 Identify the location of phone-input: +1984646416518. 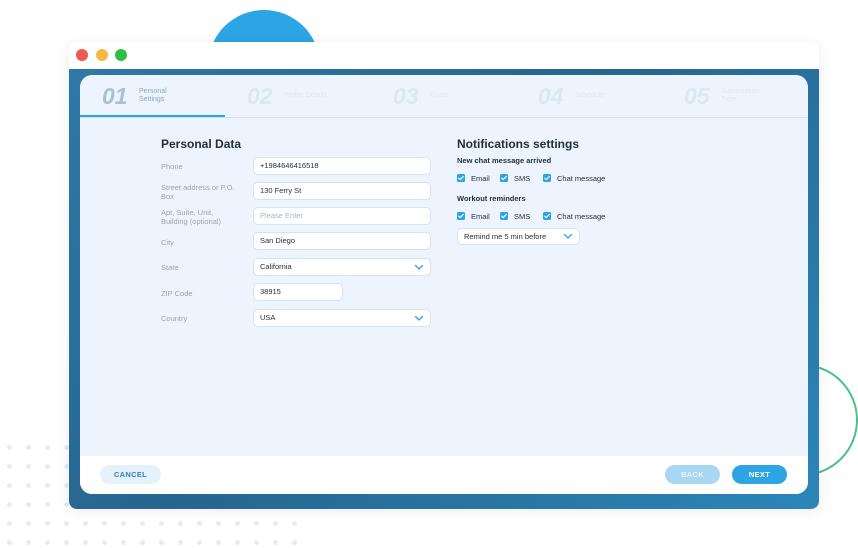
(342, 166).